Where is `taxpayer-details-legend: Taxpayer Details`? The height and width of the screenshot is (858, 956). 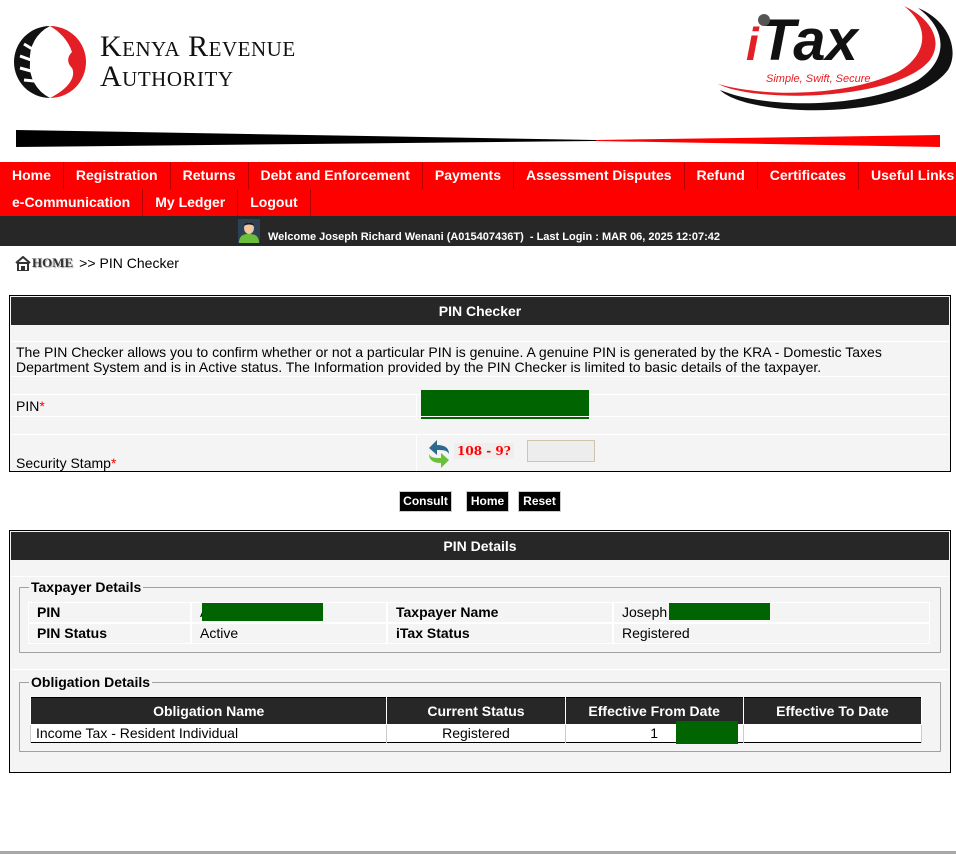
taxpayer-details-legend: Taxpayer Details is located at coordinates (86, 587).